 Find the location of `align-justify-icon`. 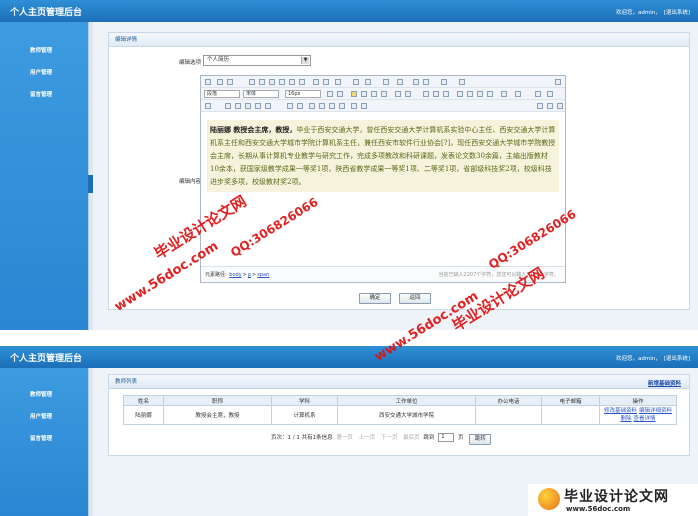

align-justify-icon is located at coordinates (384, 94).